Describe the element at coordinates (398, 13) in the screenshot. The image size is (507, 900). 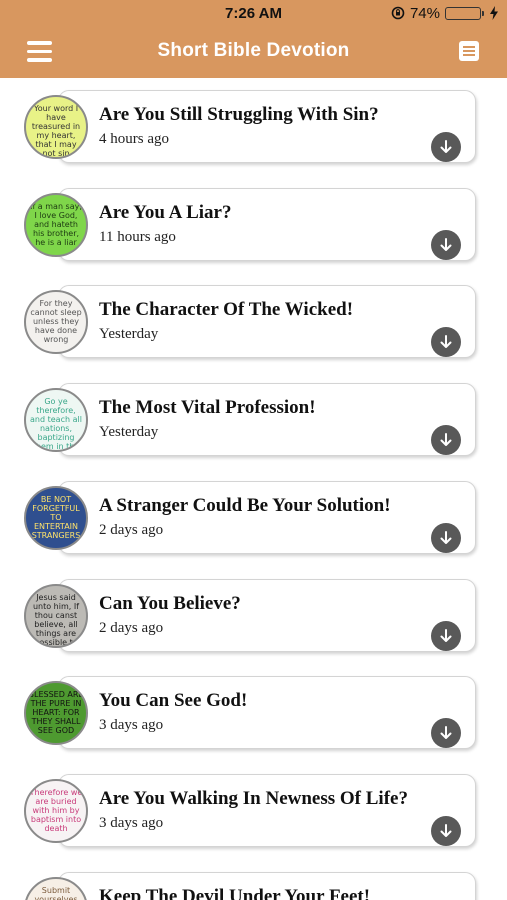
I see `rotation-lock-icon` at that location.